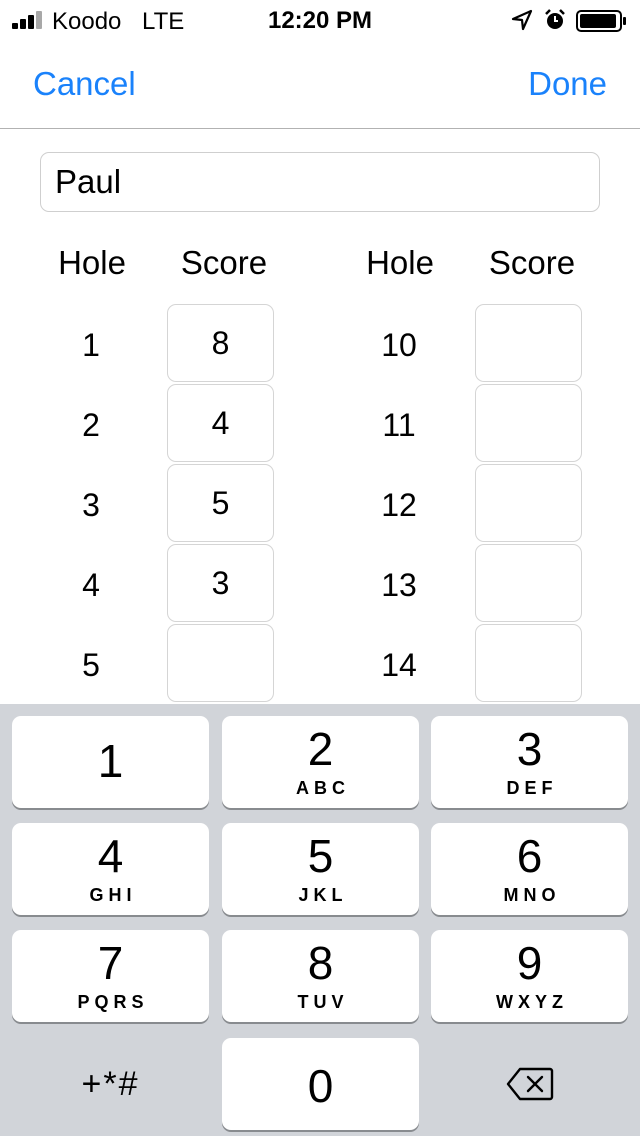  What do you see at coordinates (529, 749) in the screenshot?
I see `key-digit: 3` at bounding box center [529, 749].